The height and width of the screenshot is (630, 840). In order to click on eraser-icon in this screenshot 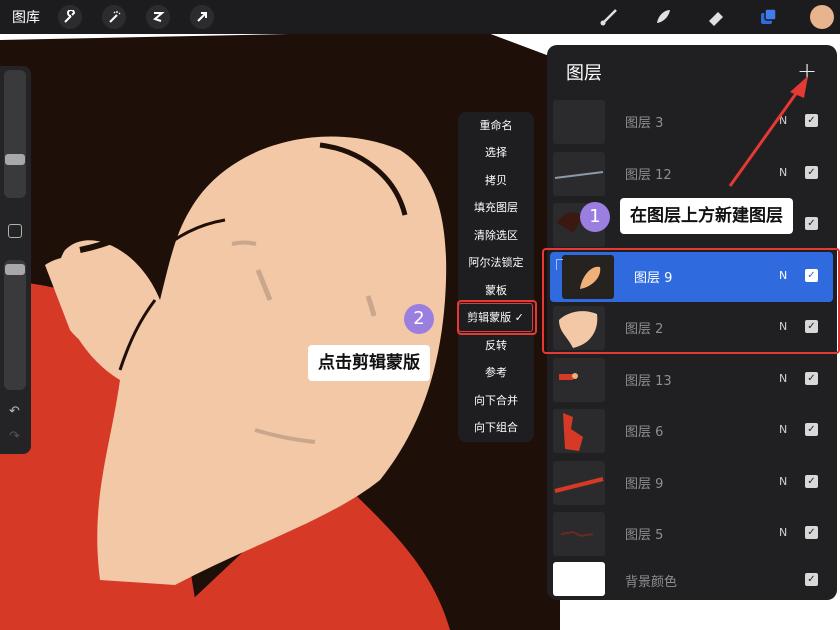, I will do `click(716, 17)`.